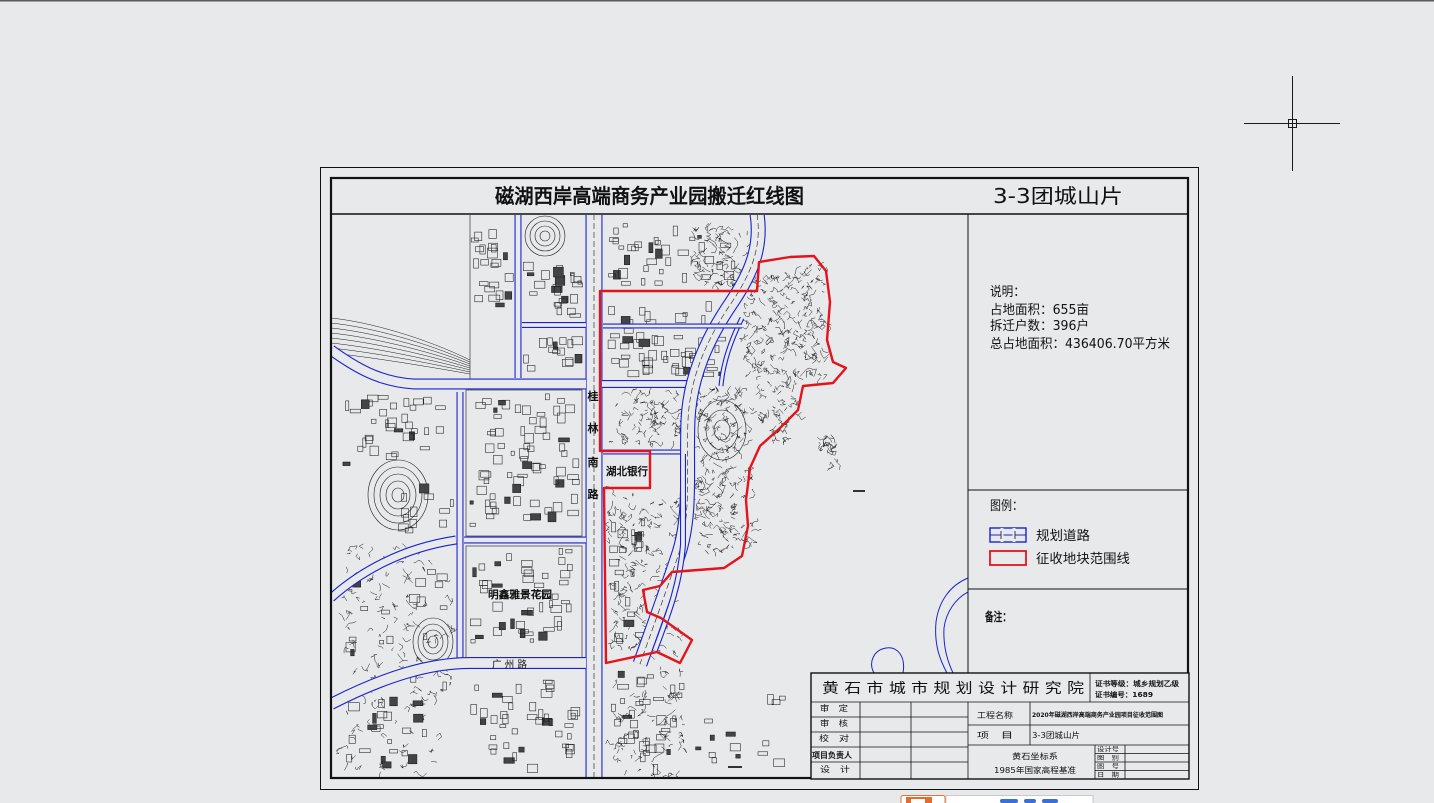 The image size is (1434, 803). What do you see at coordinates (1039, 310) in the screenshot?
I see `notes-area: 占地面积：655亩` at bounding box center [1039, 310].